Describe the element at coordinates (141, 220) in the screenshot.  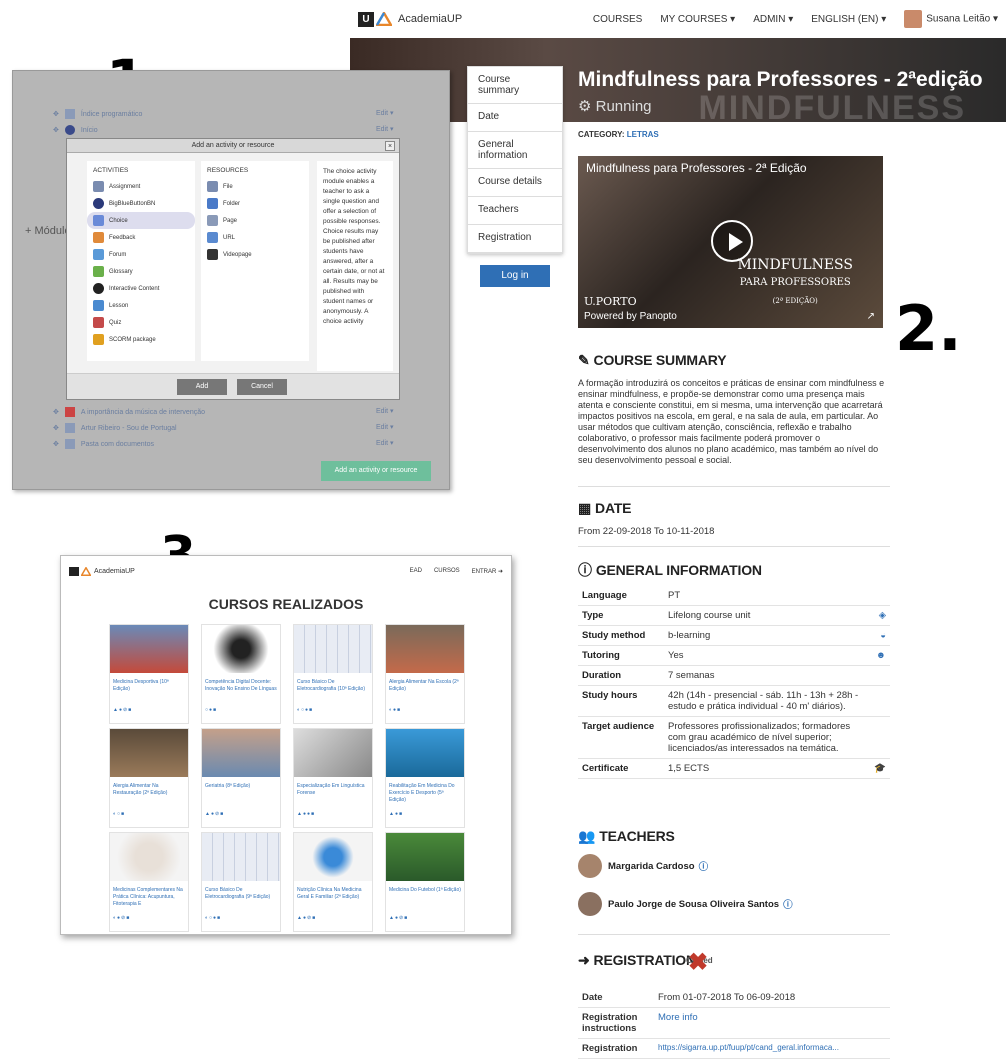
I see `activity-choice: Choice` at that location.